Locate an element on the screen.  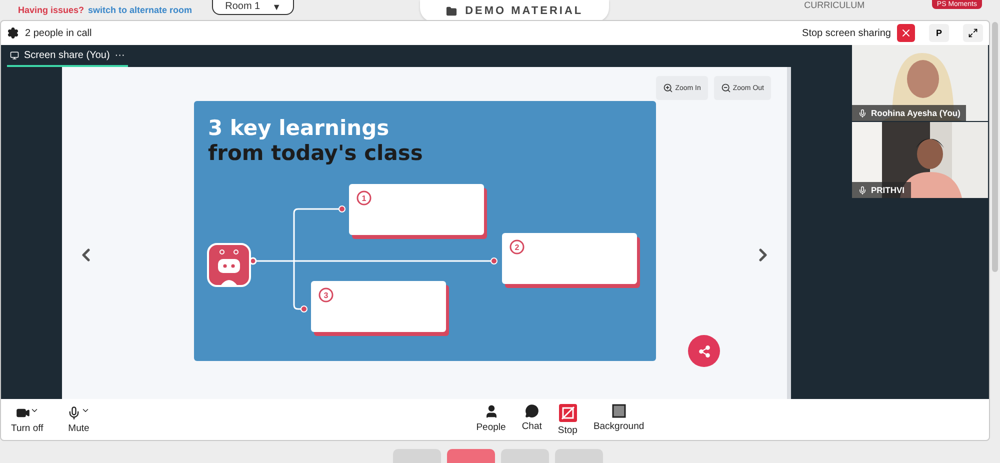
person-icon is located at coordinates (491, 411).